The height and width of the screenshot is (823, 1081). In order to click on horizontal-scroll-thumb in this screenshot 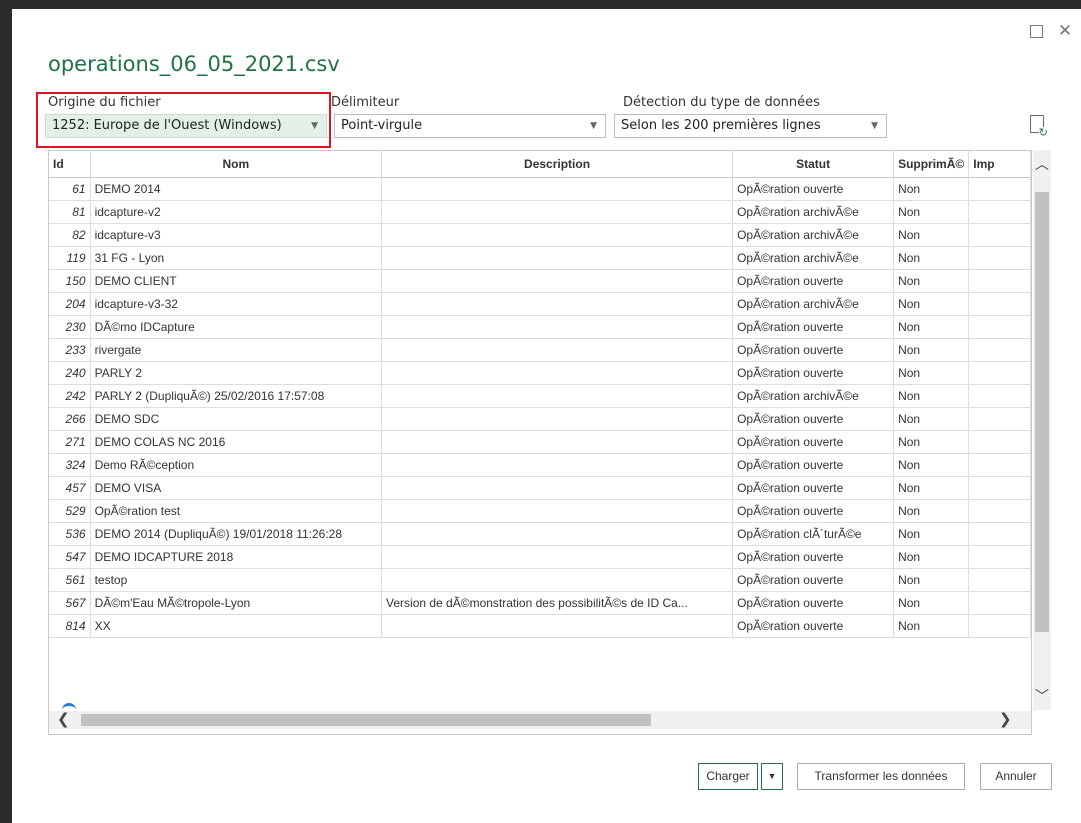, I will do `click(366, 720)`.